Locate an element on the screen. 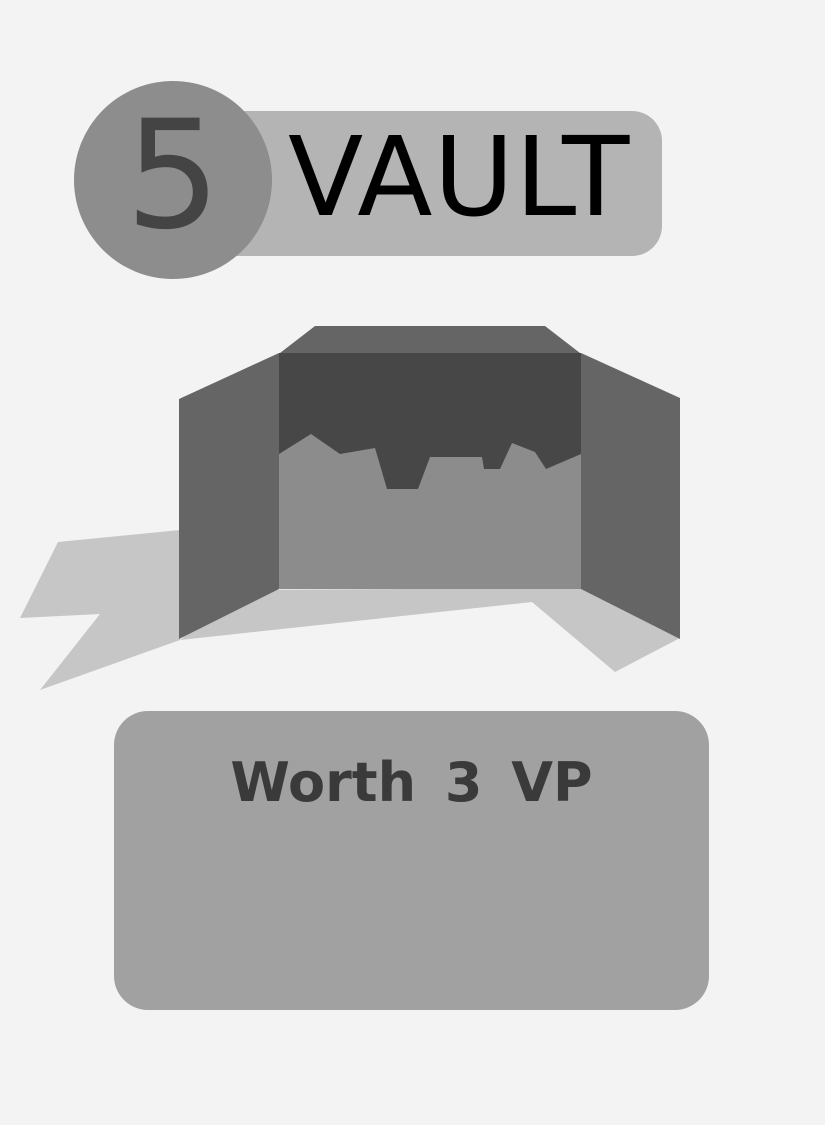  vault-door-right is located at coordinates (630, 496).